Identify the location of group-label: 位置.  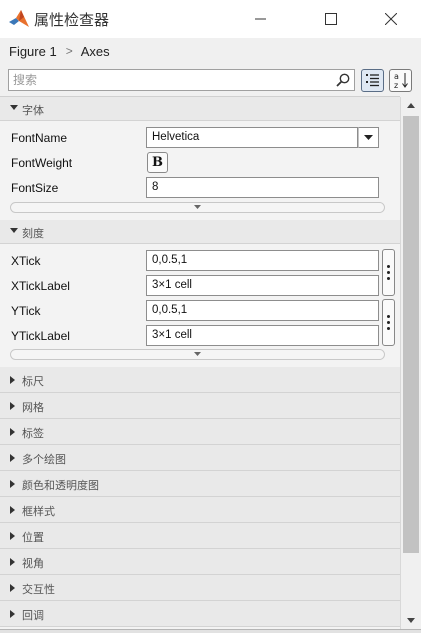
(33, 537).